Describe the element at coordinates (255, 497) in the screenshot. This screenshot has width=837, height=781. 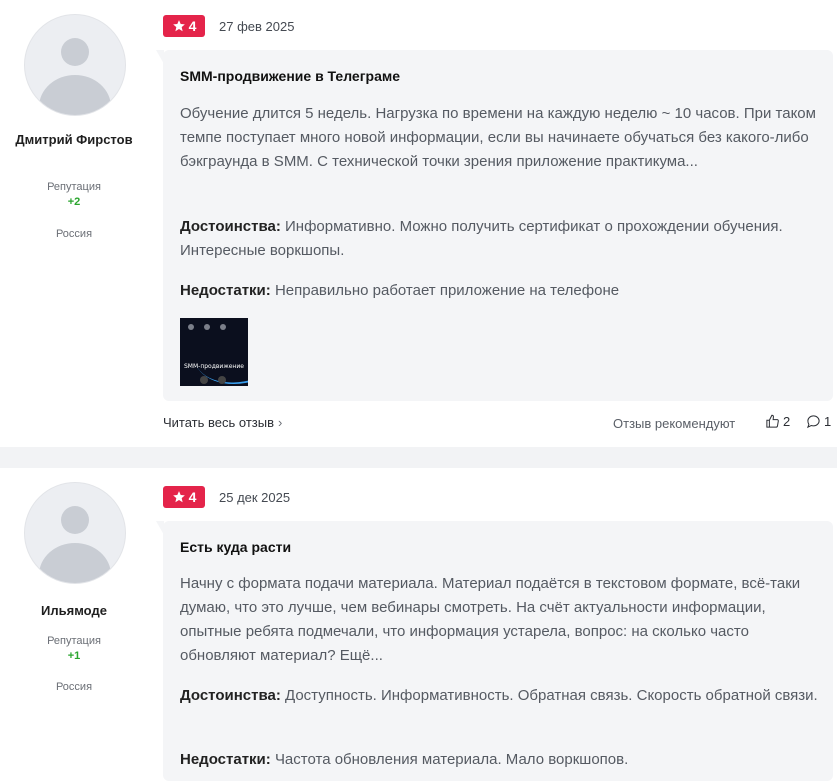
I see `review-date: 25 дек 2025` at that location.